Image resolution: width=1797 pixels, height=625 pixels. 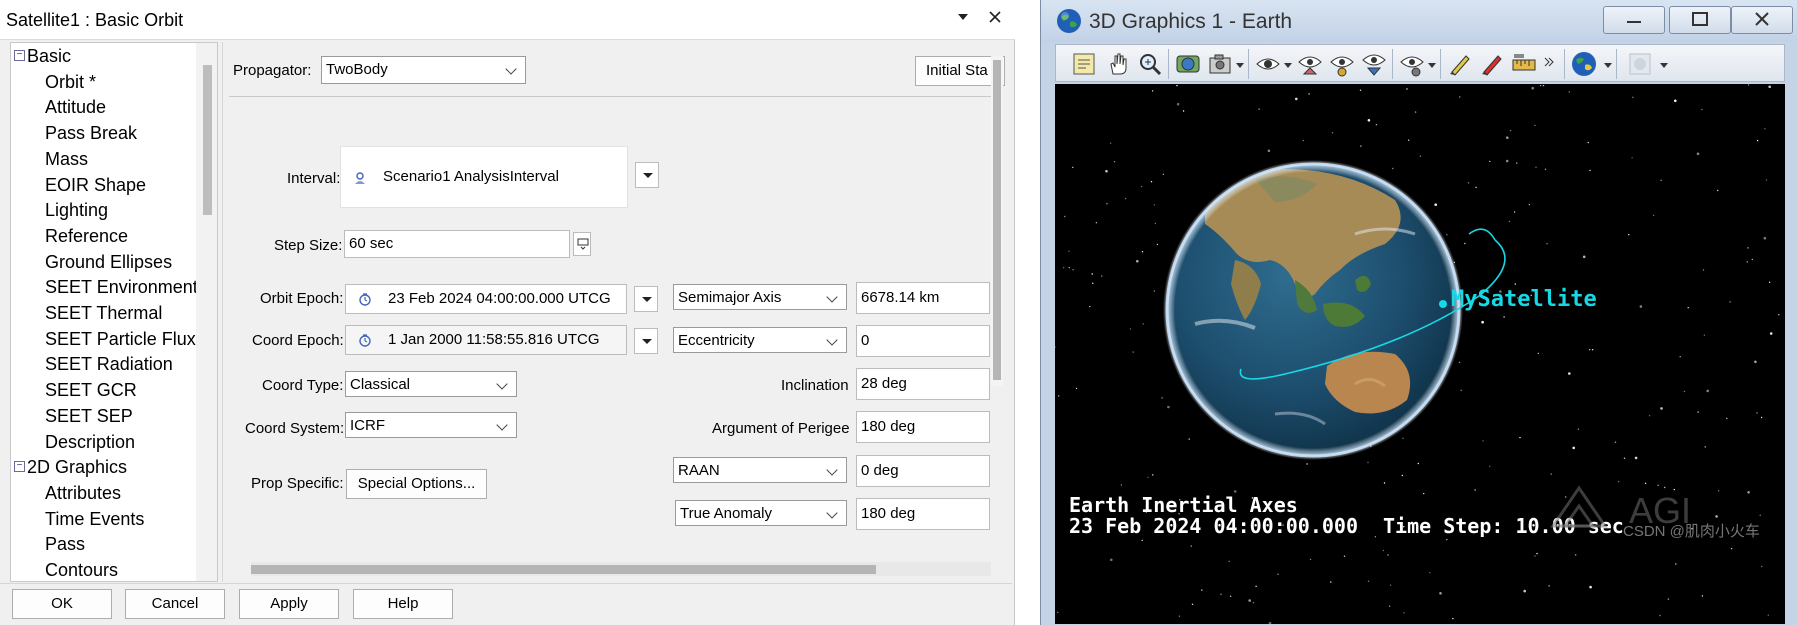 I want to click on earth-icon, so click(x=1584, y=64).